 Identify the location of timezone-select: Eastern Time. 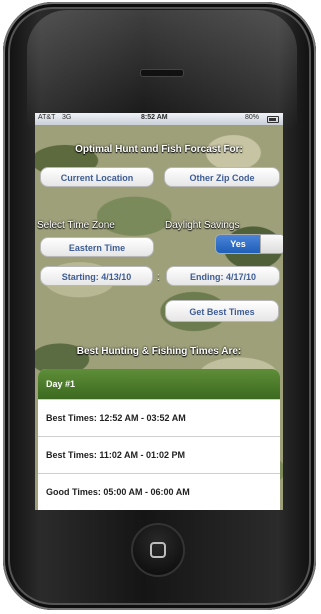
(97, 247).